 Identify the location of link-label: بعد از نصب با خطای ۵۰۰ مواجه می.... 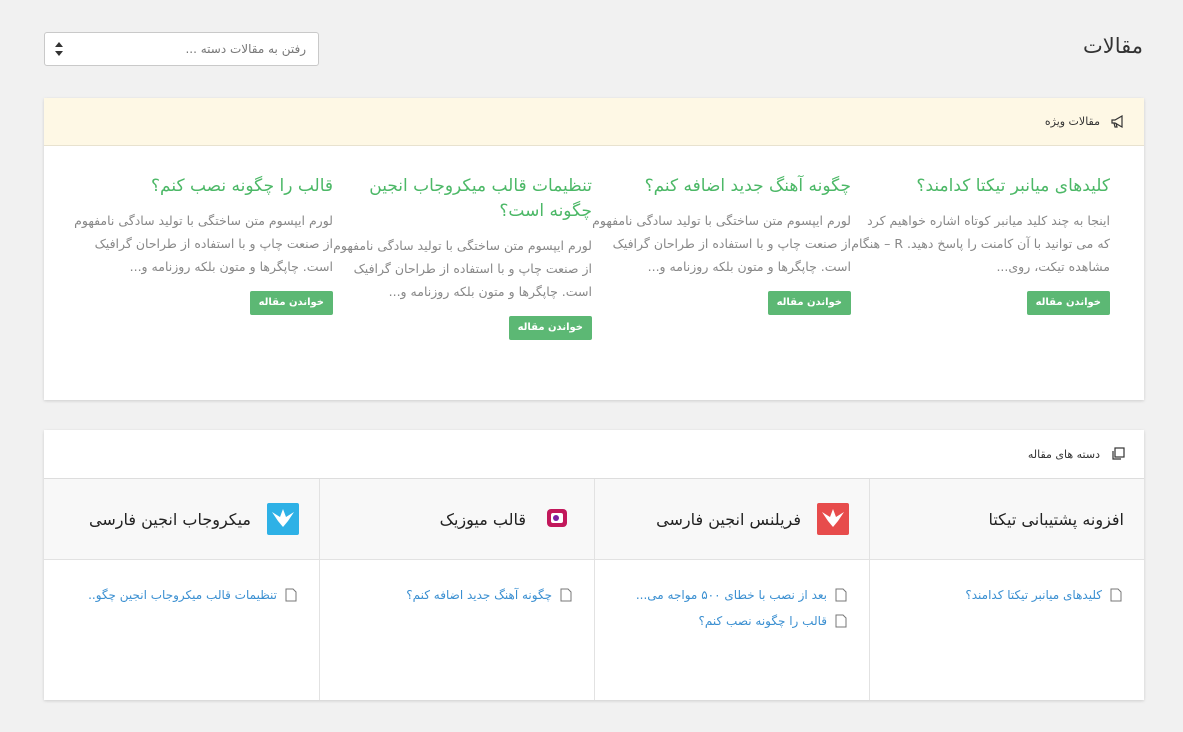
(731, 595).